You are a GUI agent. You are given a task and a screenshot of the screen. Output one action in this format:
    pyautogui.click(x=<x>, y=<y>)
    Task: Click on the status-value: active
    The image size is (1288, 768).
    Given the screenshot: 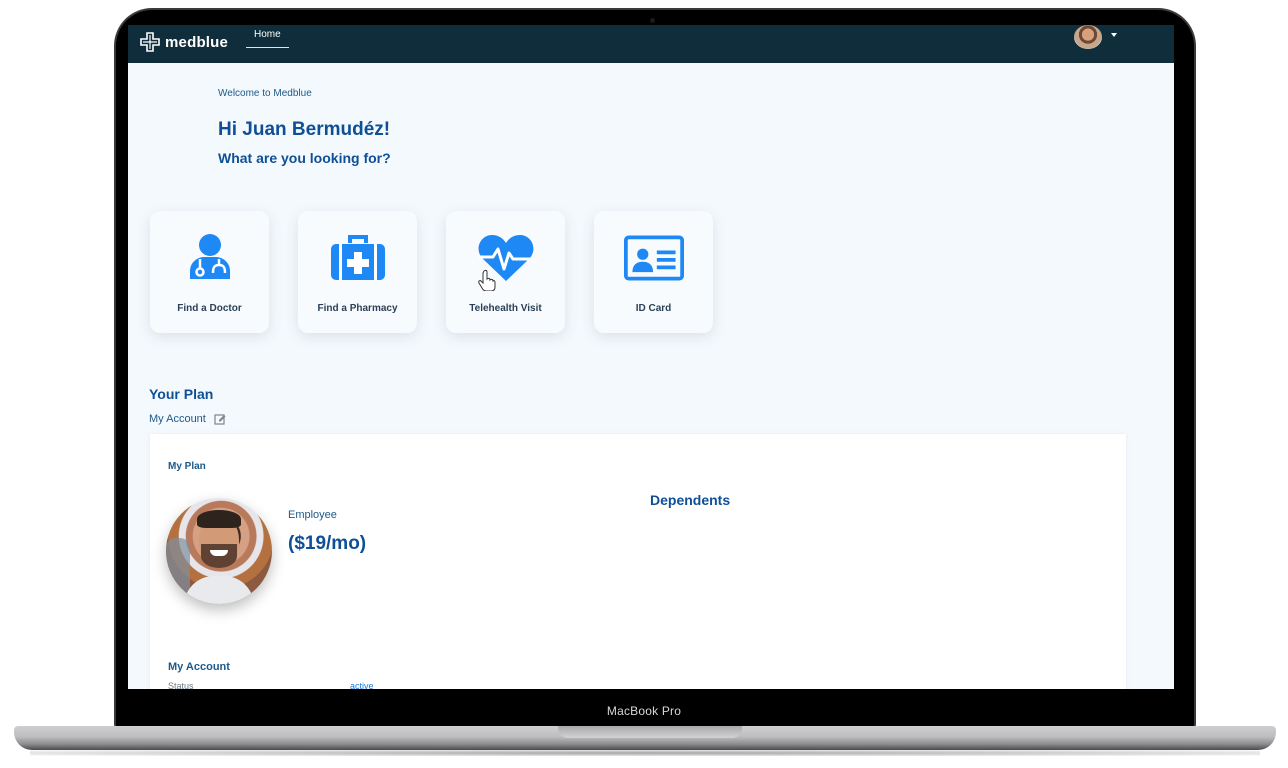 What is the action you would take?
    pyautogui.click(x=362, y=685)
    